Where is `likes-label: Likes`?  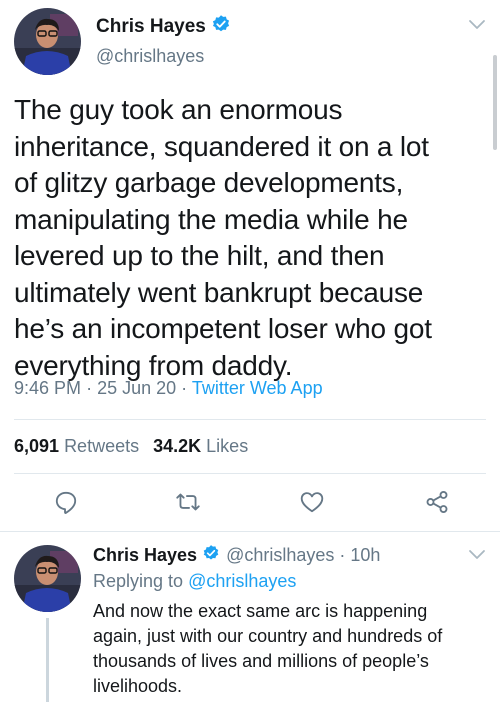
likes-label: Likes is located at coordinates (227, 446).